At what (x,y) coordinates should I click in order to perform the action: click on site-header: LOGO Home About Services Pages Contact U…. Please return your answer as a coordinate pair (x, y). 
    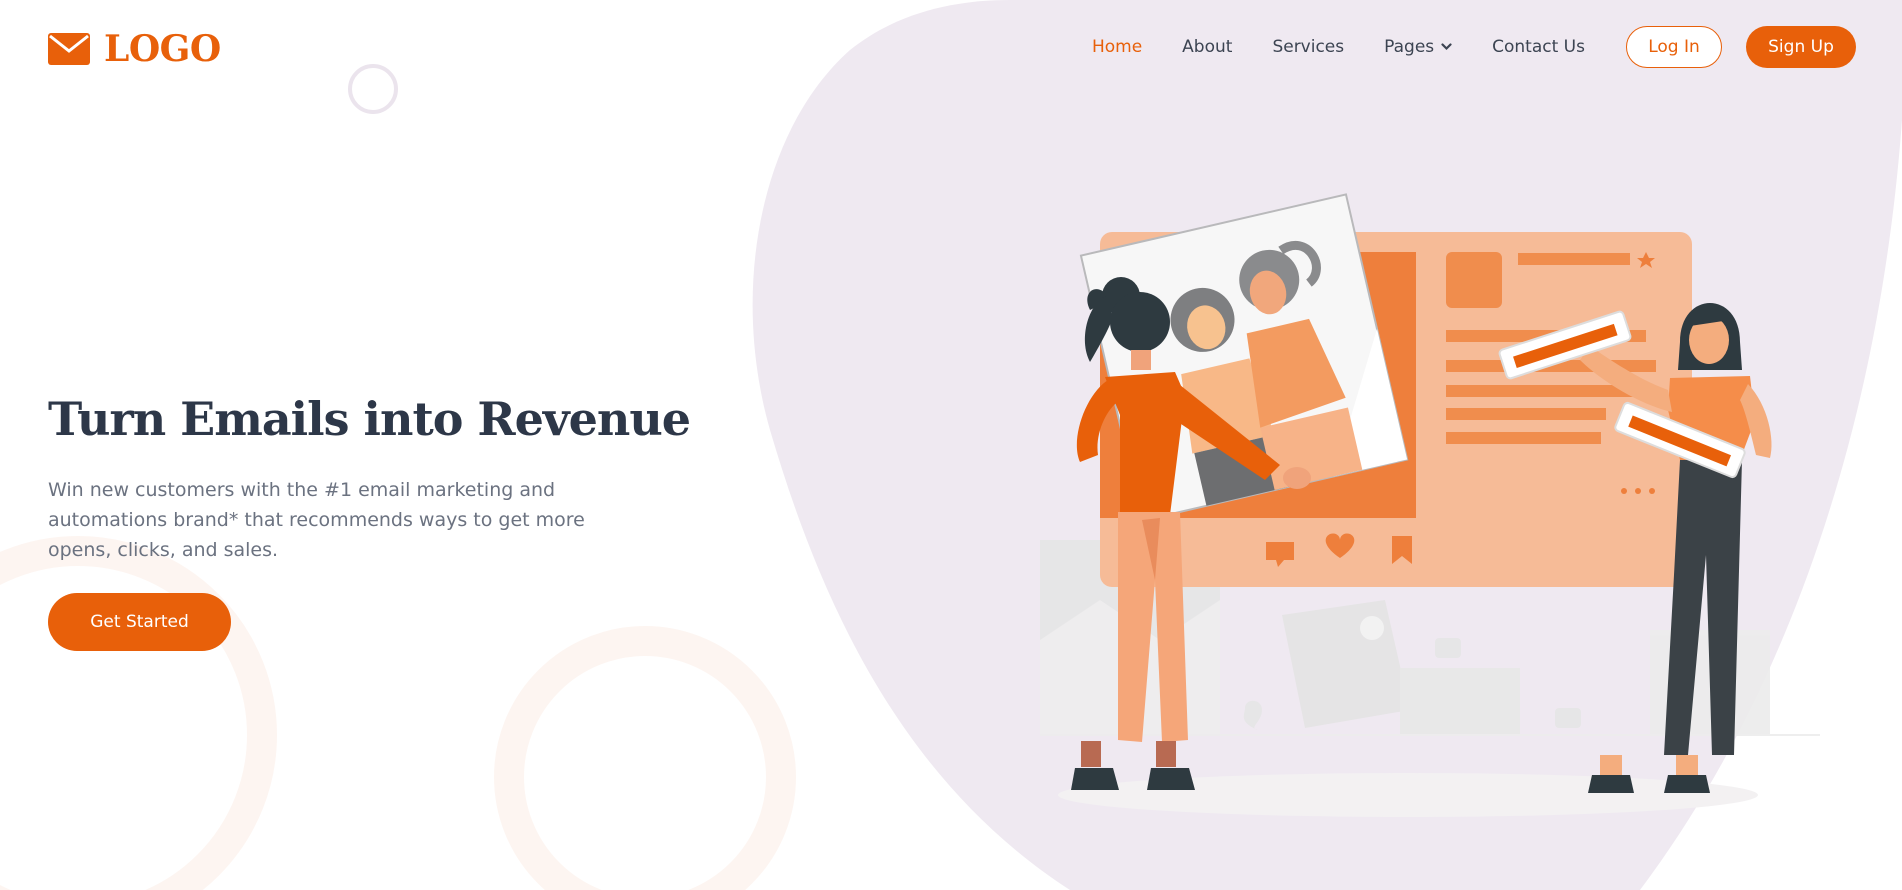
    Looking at the image, I should click on (951, 48).